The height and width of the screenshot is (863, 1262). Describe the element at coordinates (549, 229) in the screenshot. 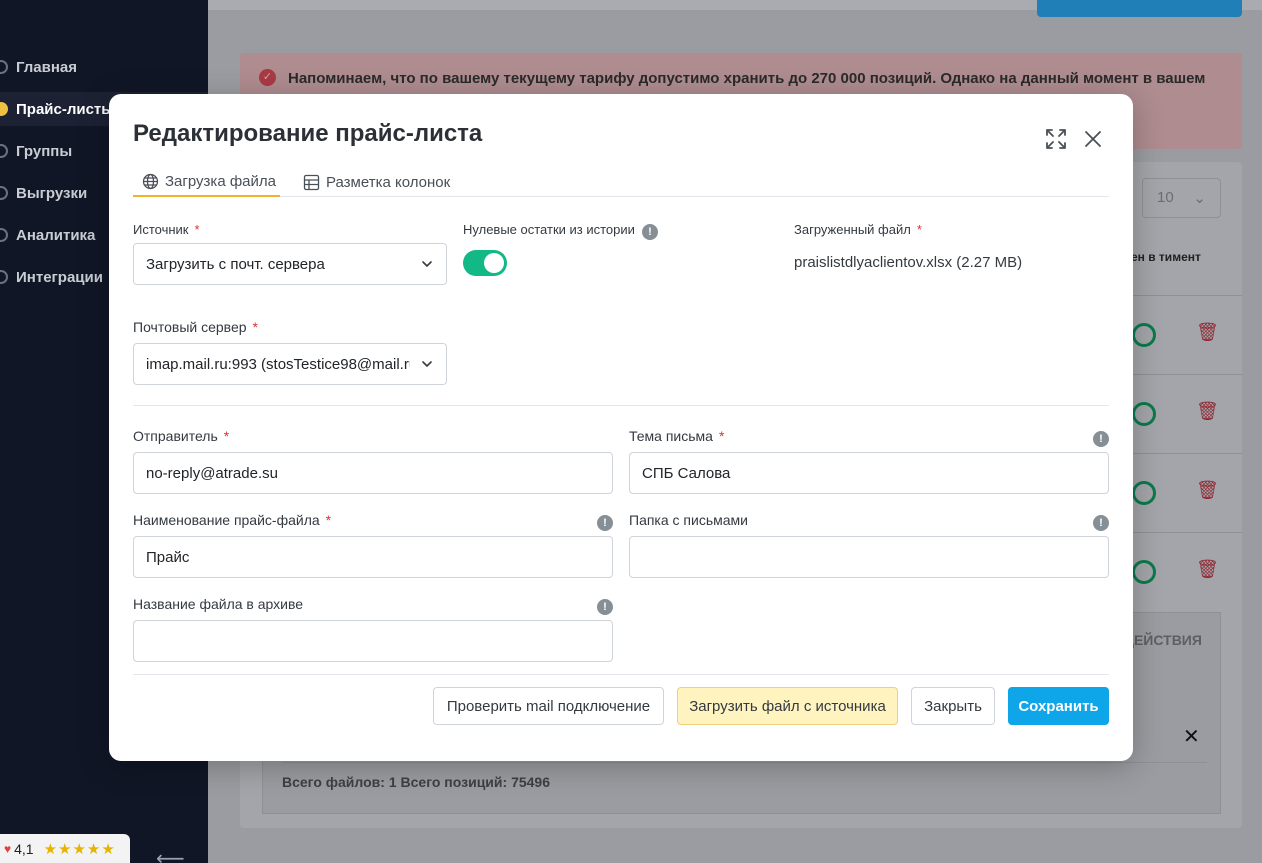

I see `zero-stock-label: Нулевые остатки из истории` at that location.